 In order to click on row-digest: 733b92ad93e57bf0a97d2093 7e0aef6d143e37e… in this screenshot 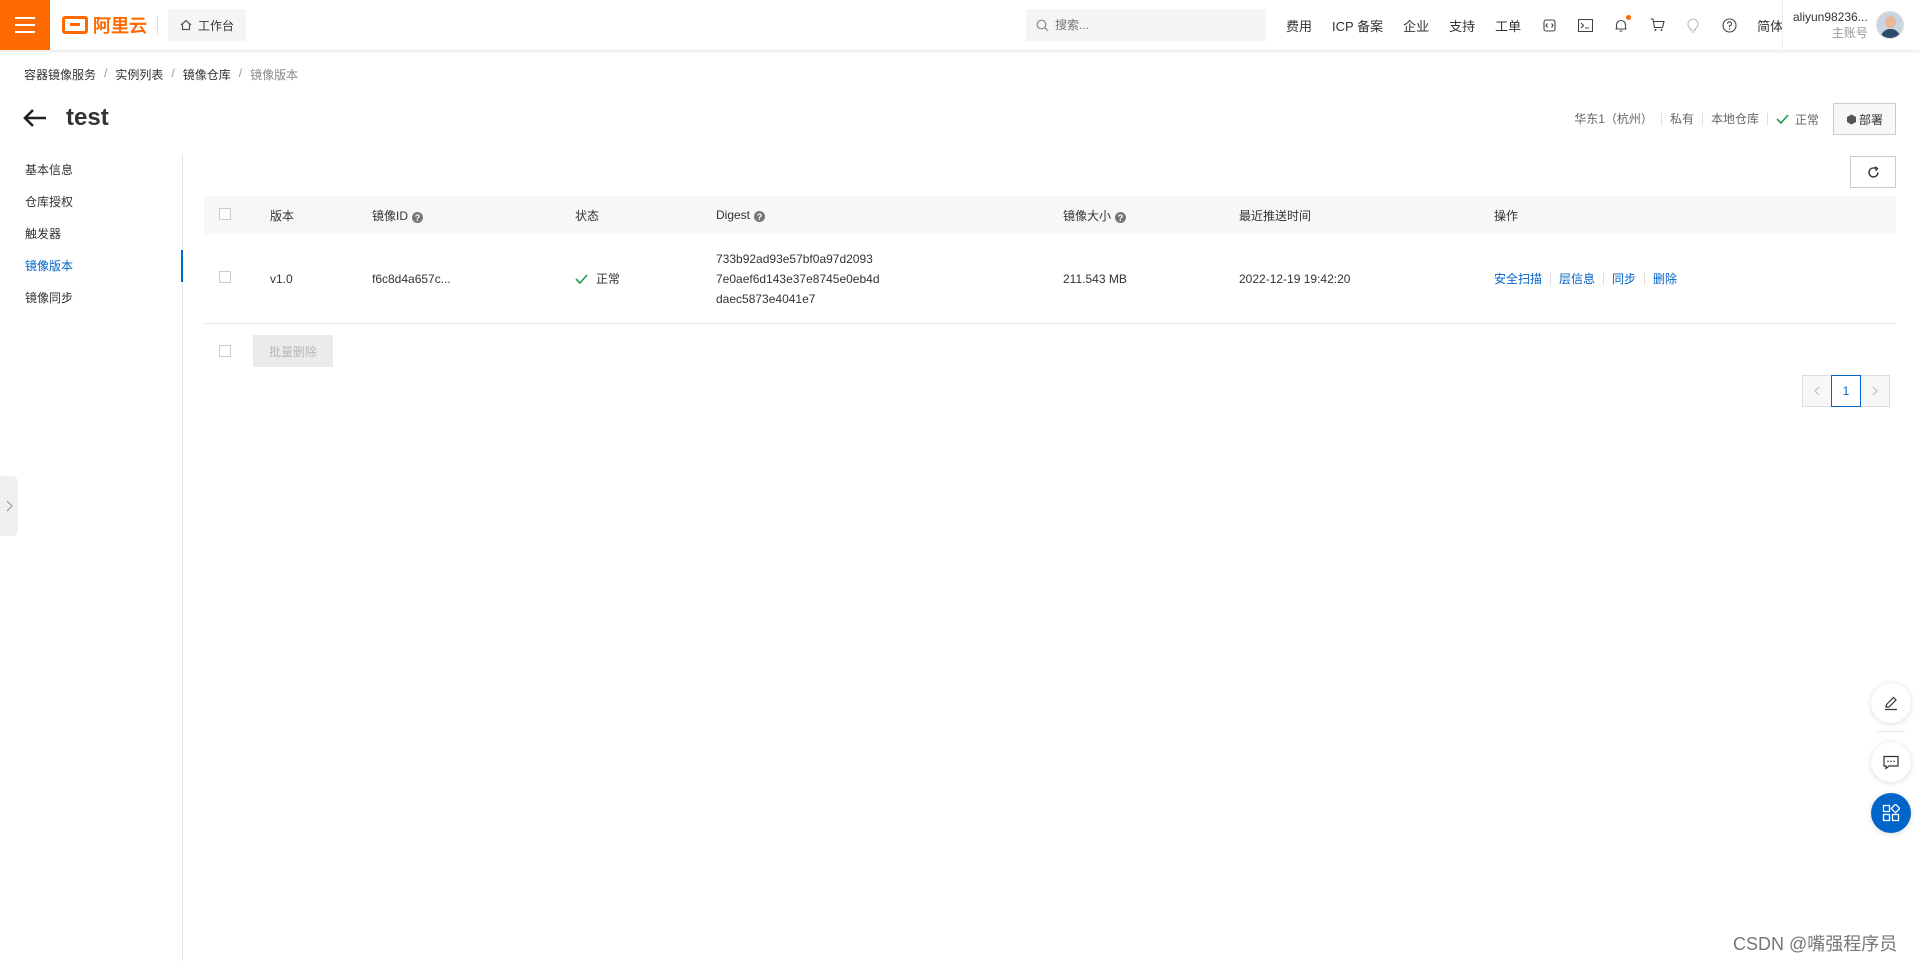, I will do `click(889, 279)`.